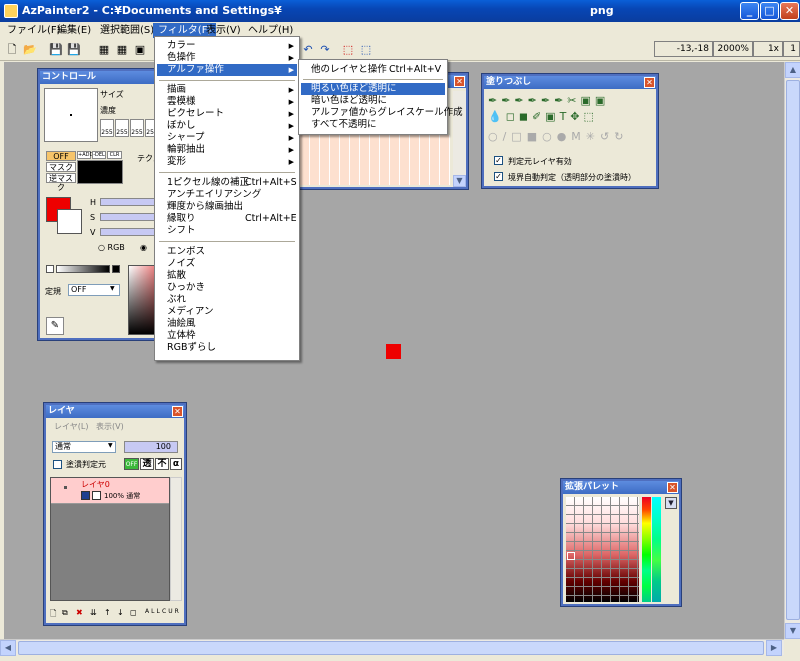 This screenshot has height=661, width=800. Describe the element at coordinates (227, 324) in the screenshot. I see `menu-item-oil-paint: 油絵風` at that location.